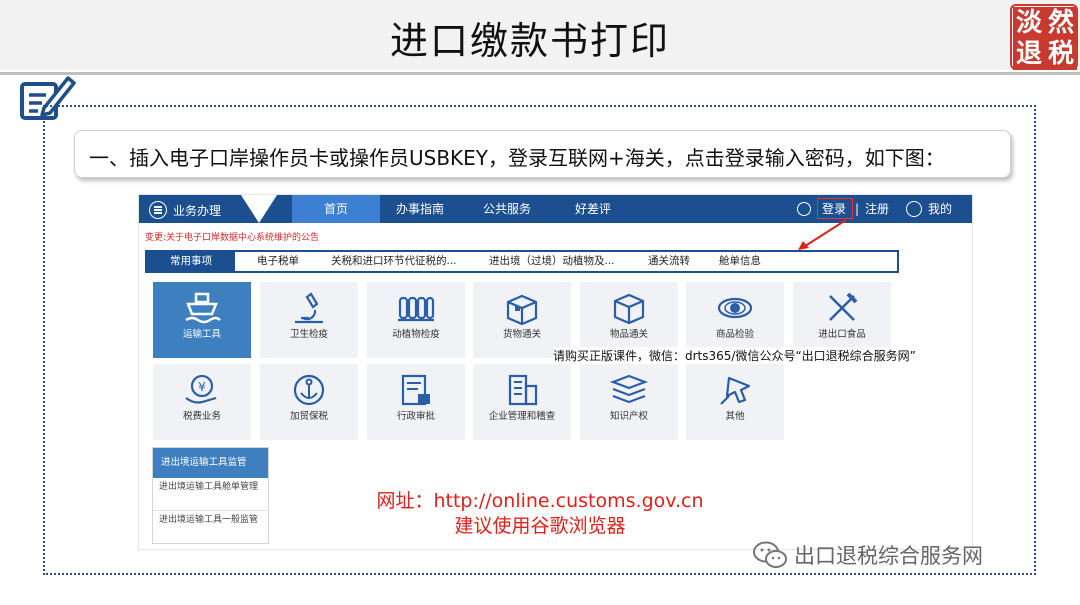 The height and width of the screenshot is (605, 1080). Describe the element at coordinates (804, 209) in the screenshot. I see `message-icon` at that location.